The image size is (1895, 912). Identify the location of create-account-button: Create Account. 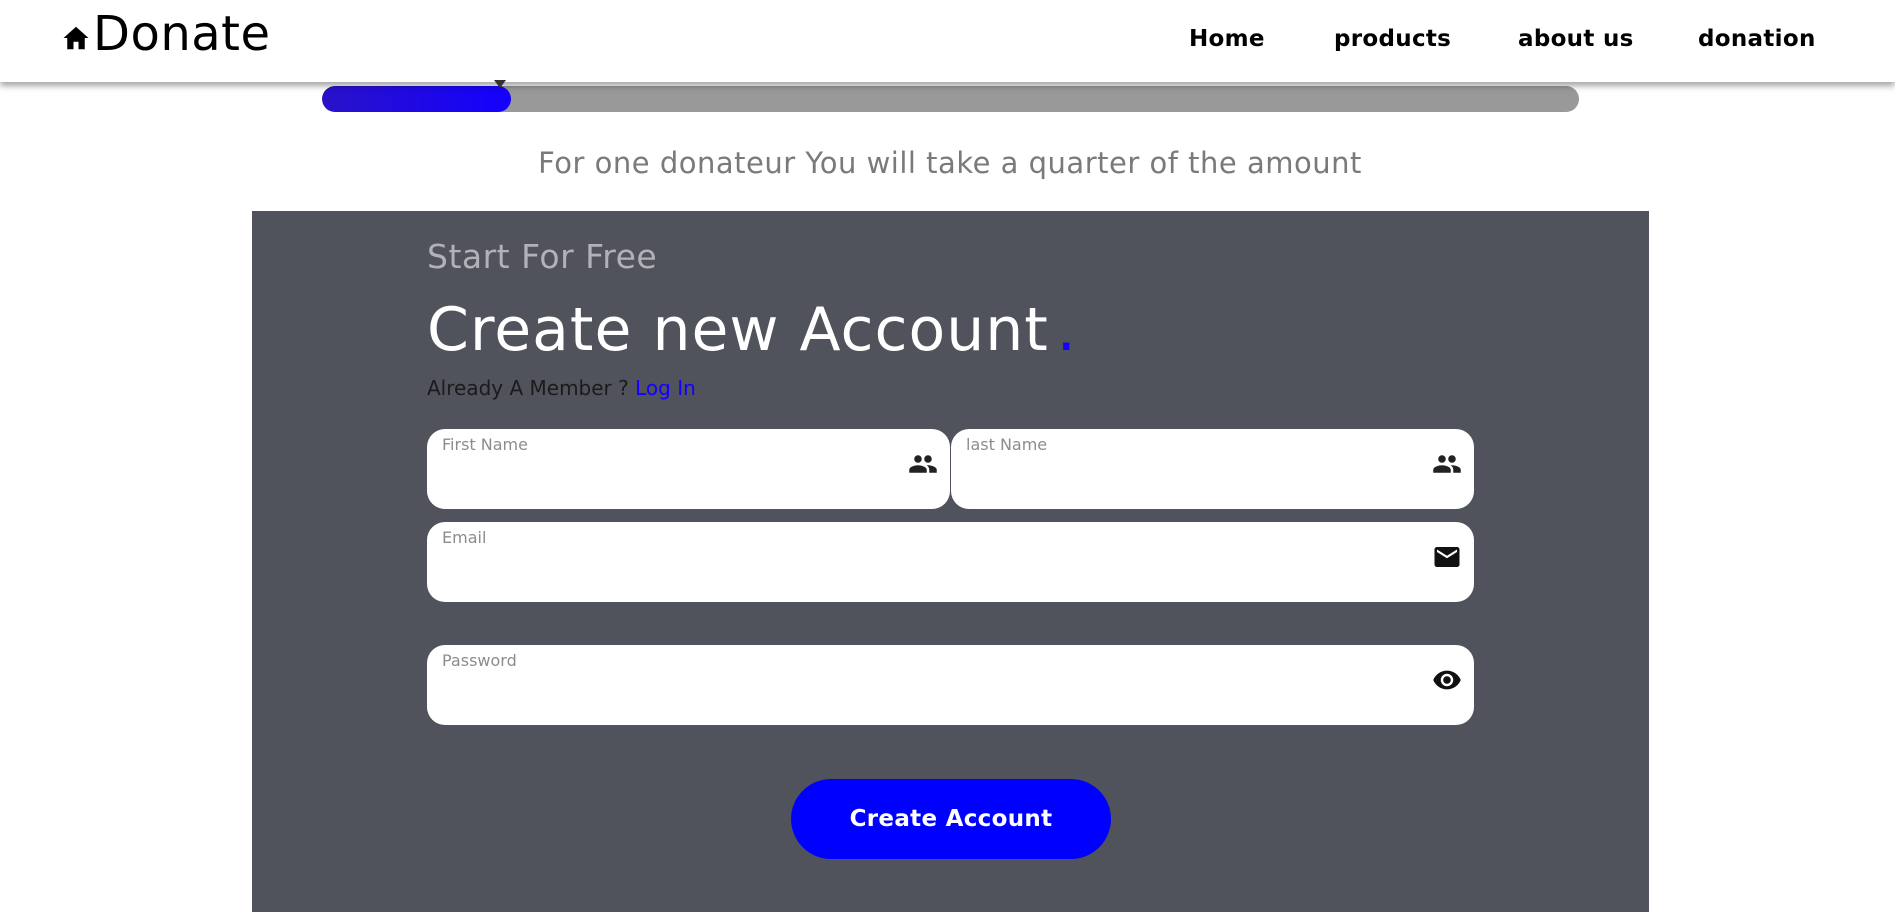
(951, 819).